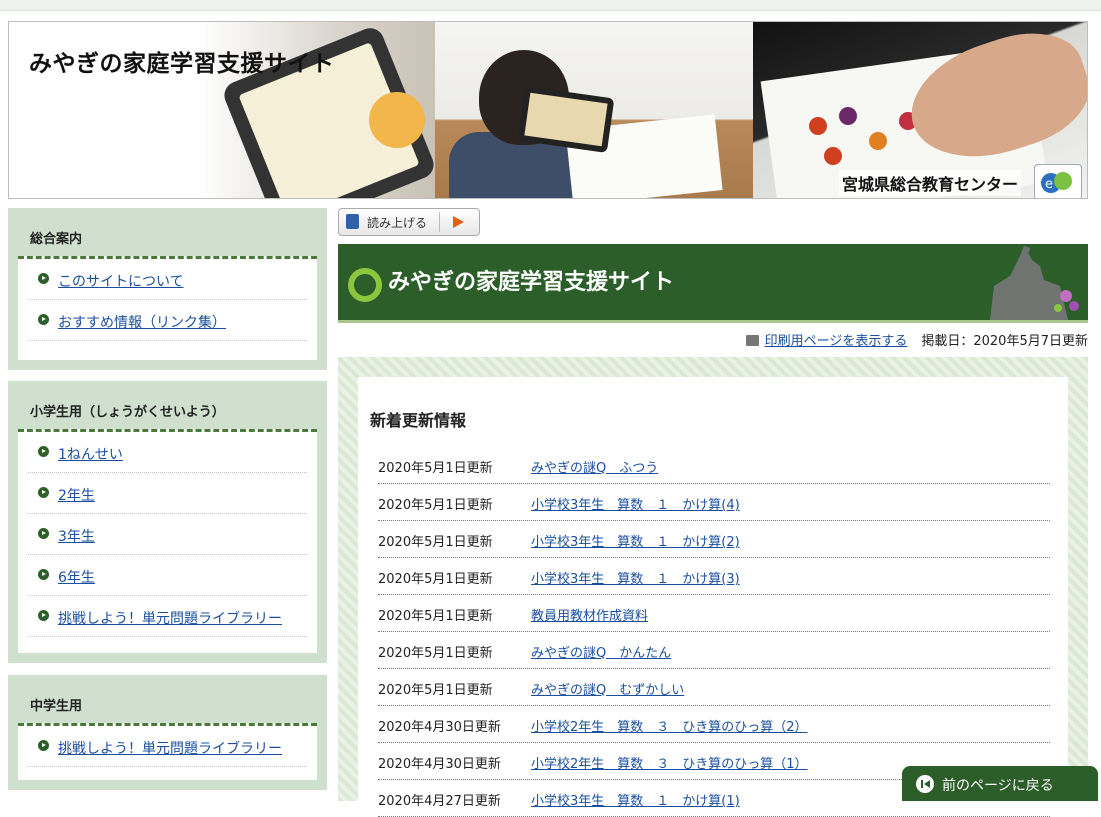 The image size is (1101, 817). What do you see at coordinates (550, 5) in the screenshot?
I see `browser-top-strip` at bounding box center [550, 5].